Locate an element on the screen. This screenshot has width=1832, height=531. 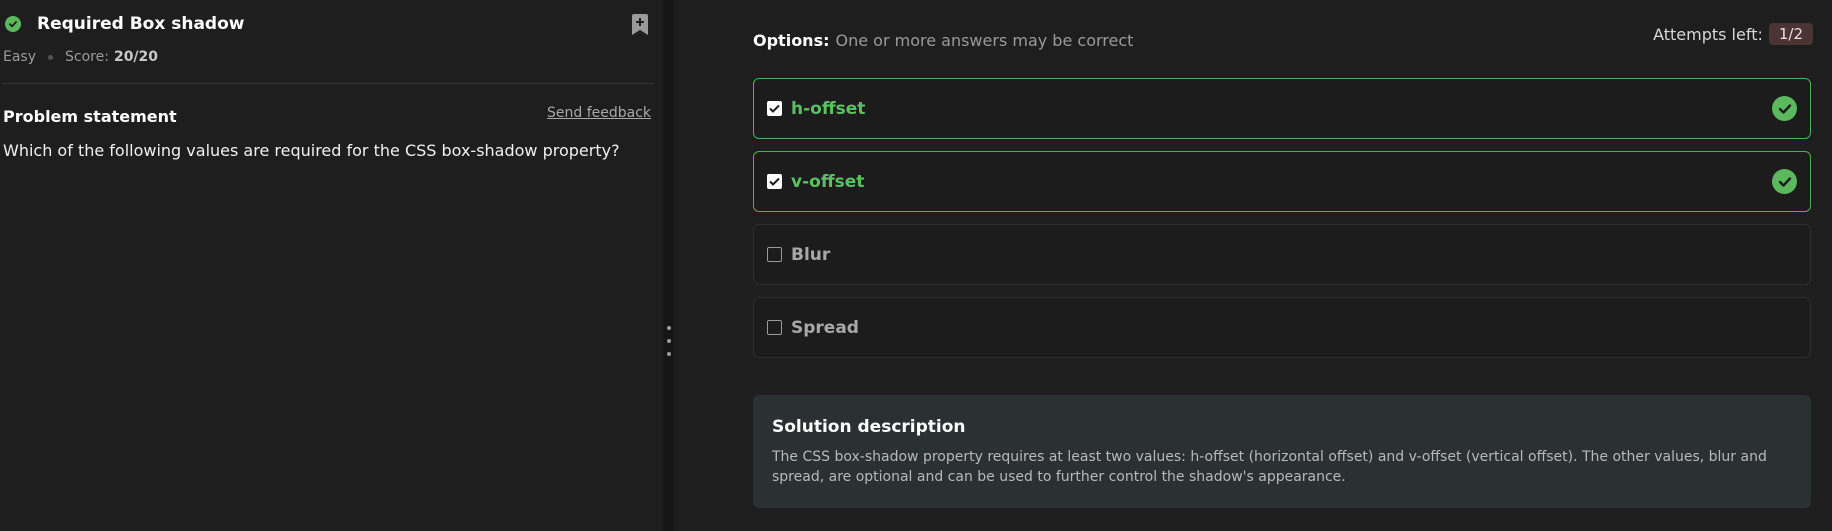
problem-statement-heading: Problem statement is located at coordinates (90, 116).